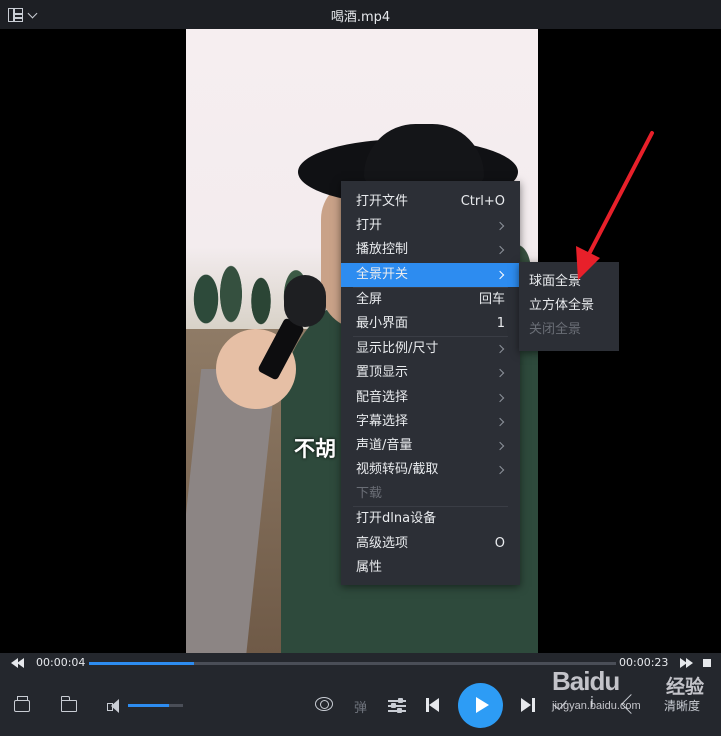 Image resolution: width=721 pixels, height=736 pixels. I want to click on menu-item-label: 最小界面, so click(382, 323).